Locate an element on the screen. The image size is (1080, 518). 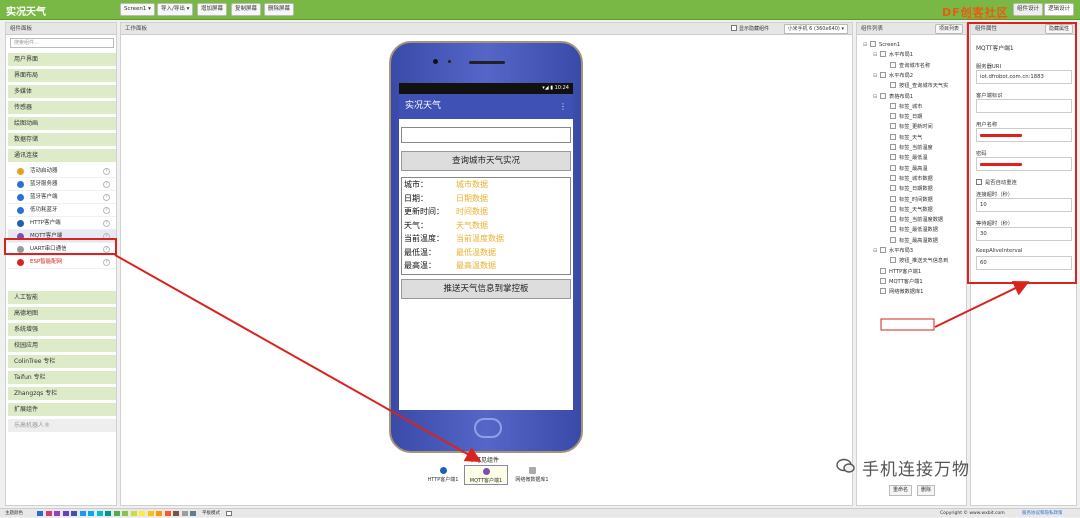
tree-item: 按钮_推送天气信息到 is located at coordinates (915, 261).